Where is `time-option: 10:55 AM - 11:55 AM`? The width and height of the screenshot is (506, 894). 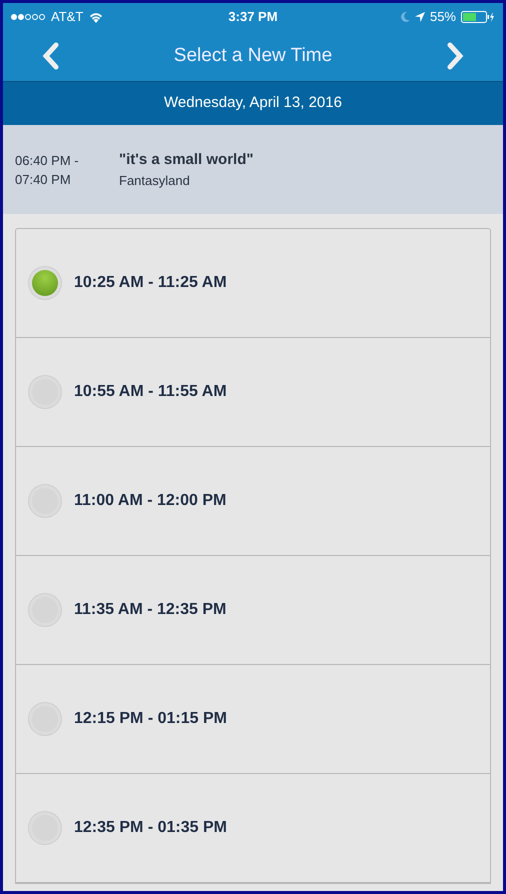
time-option: 10:55 AM - 11:55 AM is located at coordinates (253, 392).